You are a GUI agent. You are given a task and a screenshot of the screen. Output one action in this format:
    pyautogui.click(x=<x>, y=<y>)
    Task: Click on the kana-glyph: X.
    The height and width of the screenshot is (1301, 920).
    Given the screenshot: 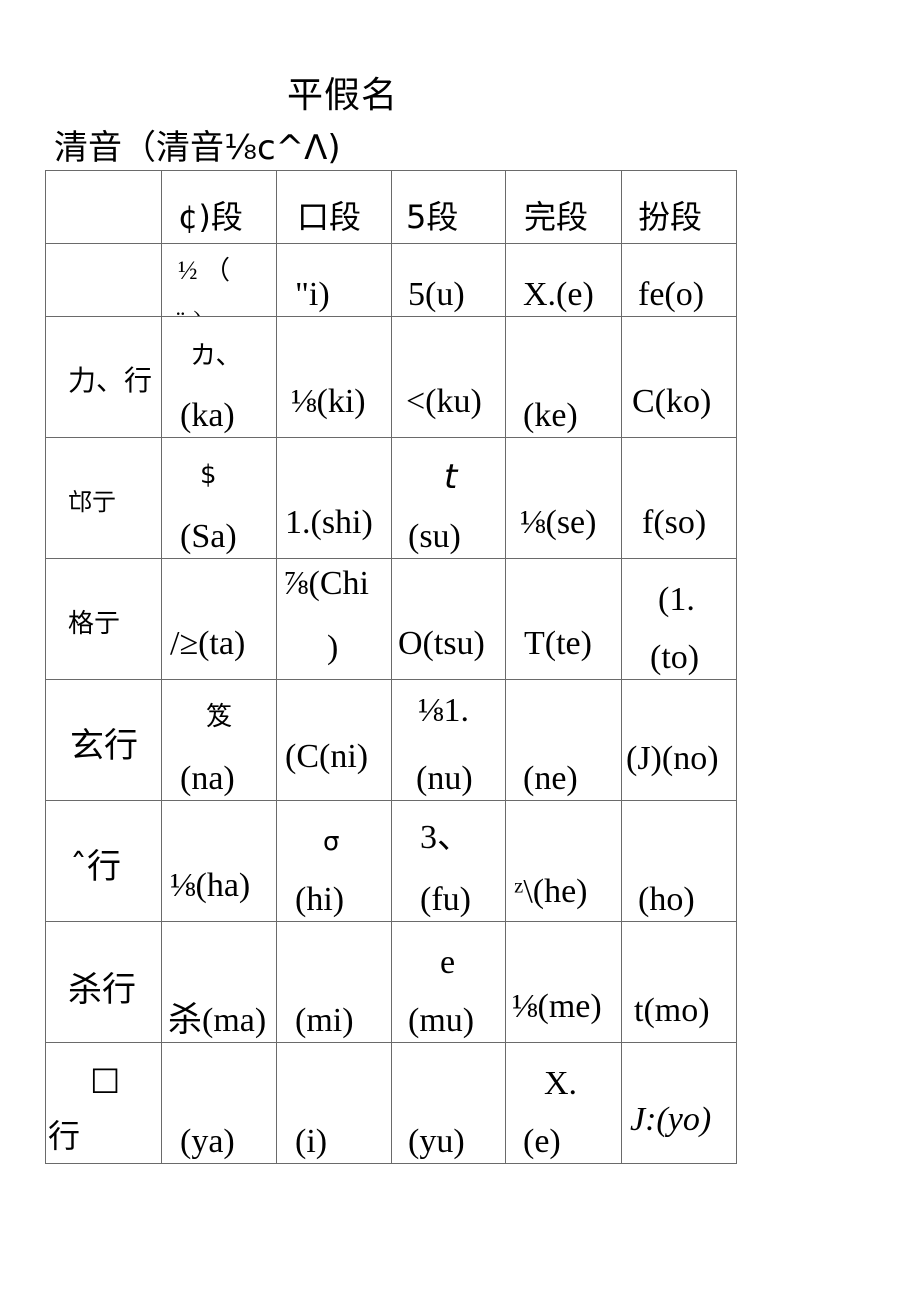 What is the action you would take?
    pyautogui.click(x=561, y=1083)
    